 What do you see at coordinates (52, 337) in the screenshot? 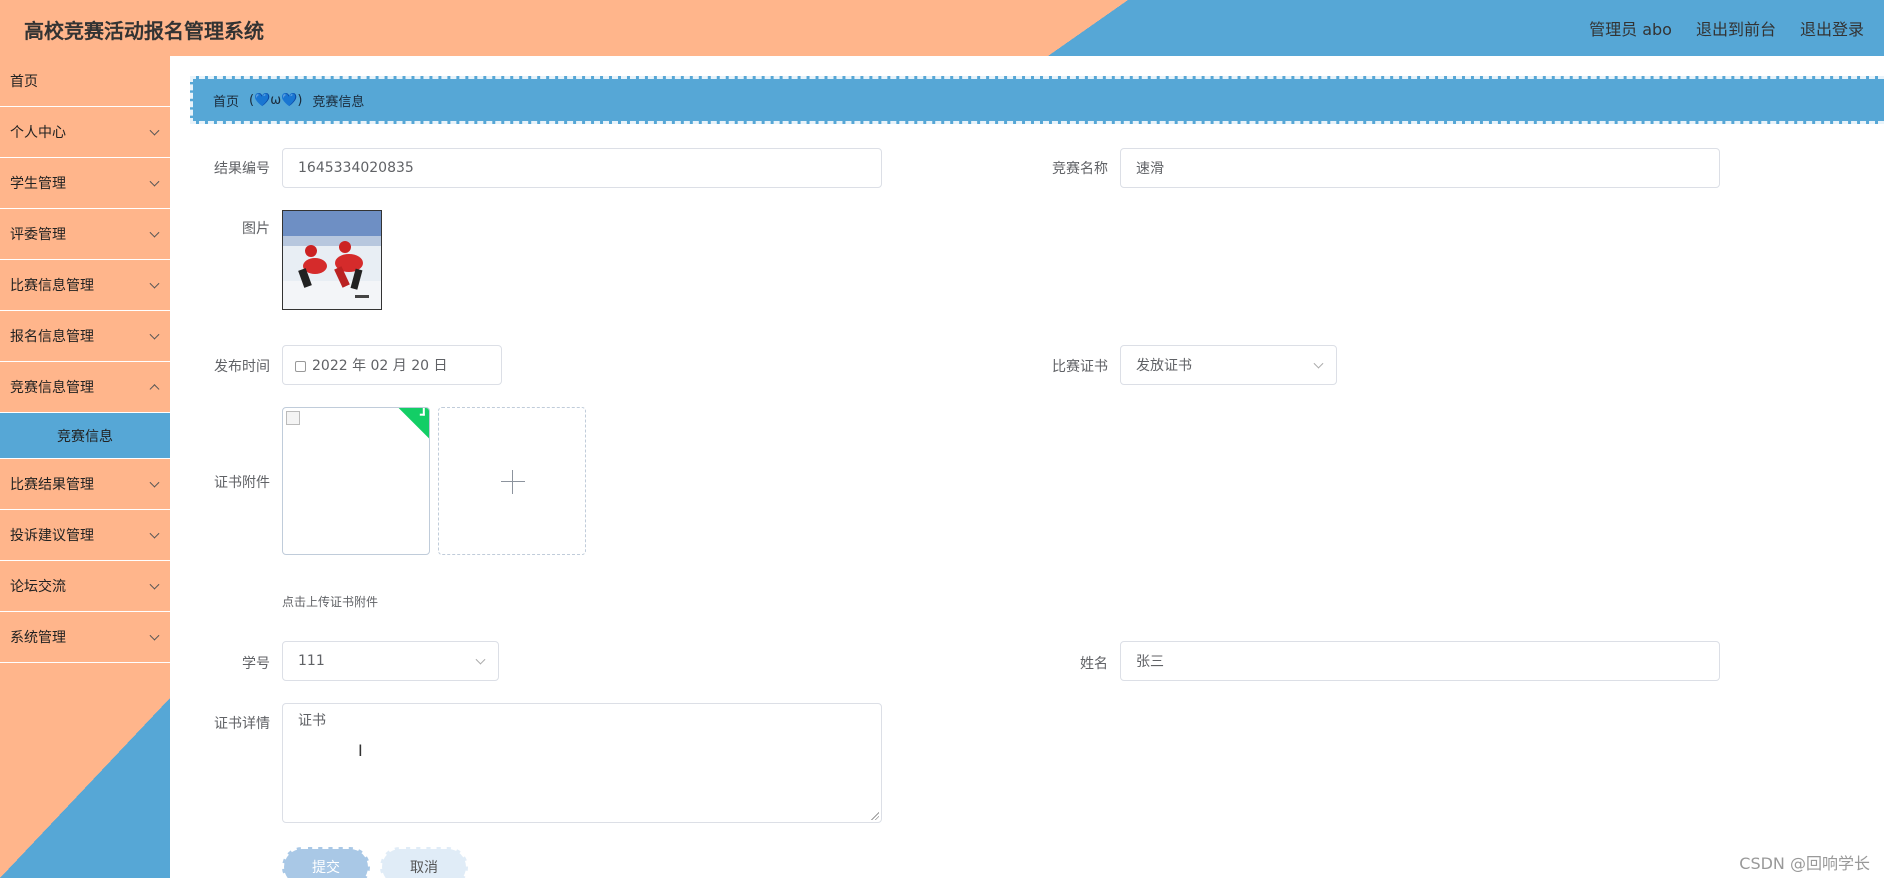
I see `sidebar-item-label: 报名信息管理` at bounding box center [52, 337].